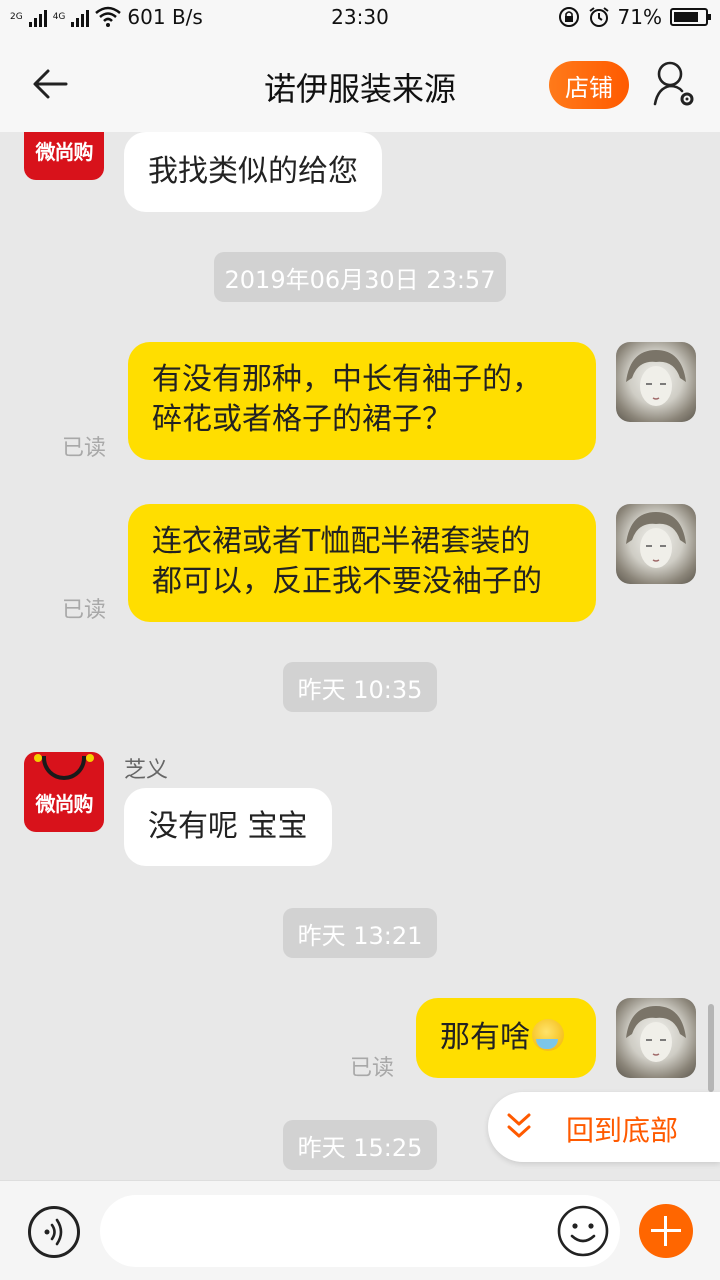 The height and width of the screenshot is (1280, 720). I want to click on message-bubble: 有没有那种，中长有袖子的， 碎花或者格子的裙子？, so click(362, 401).